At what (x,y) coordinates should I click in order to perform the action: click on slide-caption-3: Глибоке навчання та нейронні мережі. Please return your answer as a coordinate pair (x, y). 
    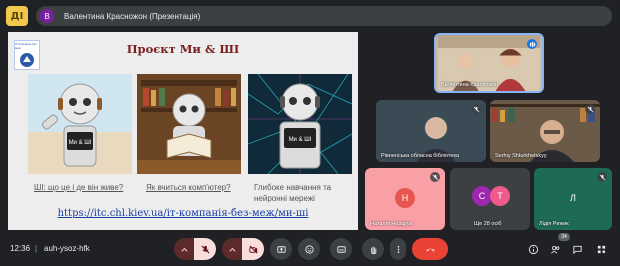
    Looking at the image, I should click on (293, 193).